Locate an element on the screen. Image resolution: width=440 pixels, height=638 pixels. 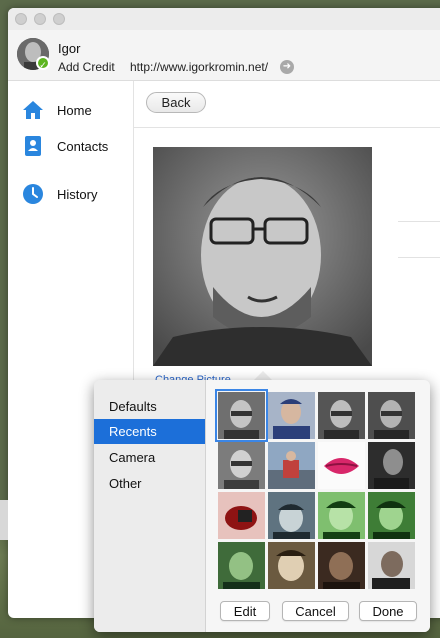
minimize-window-button is located at coordinates (40, 19).